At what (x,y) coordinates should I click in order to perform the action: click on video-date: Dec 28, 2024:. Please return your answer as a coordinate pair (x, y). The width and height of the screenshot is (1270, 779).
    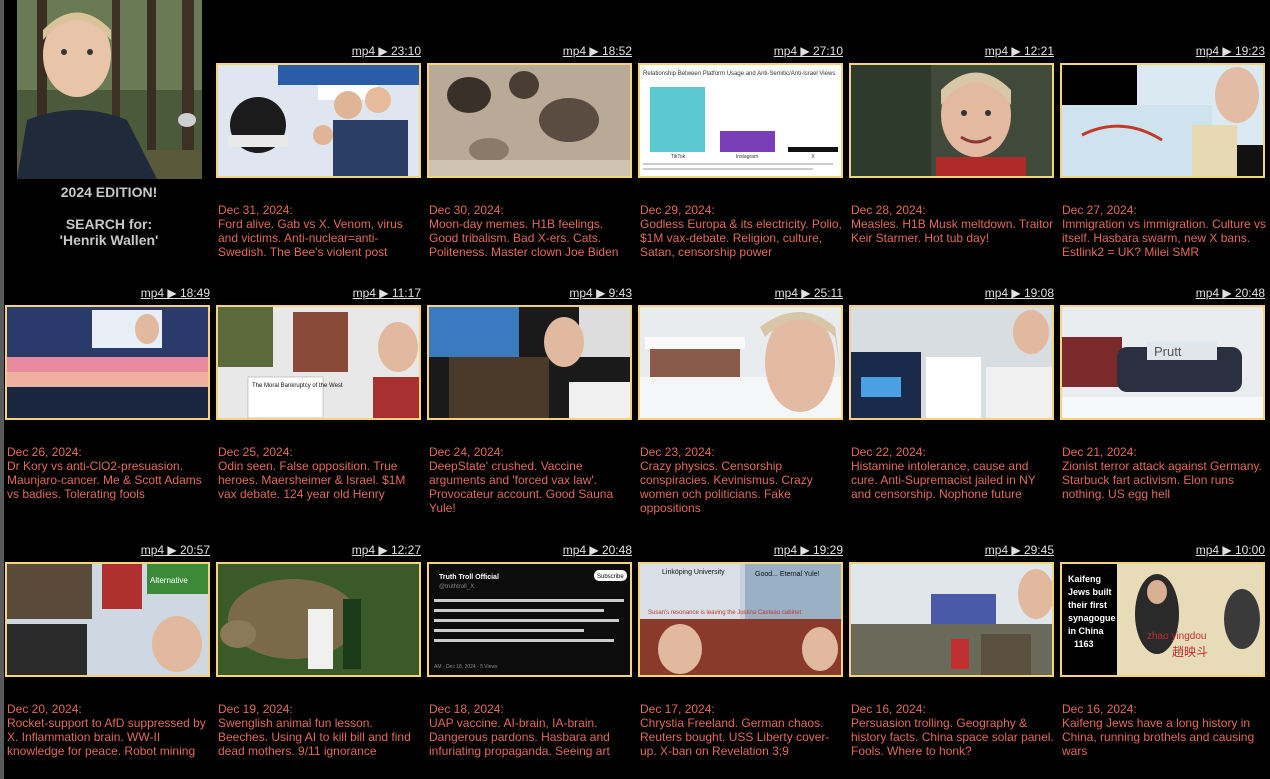
    Looking at the image, I should click on (888, 210).